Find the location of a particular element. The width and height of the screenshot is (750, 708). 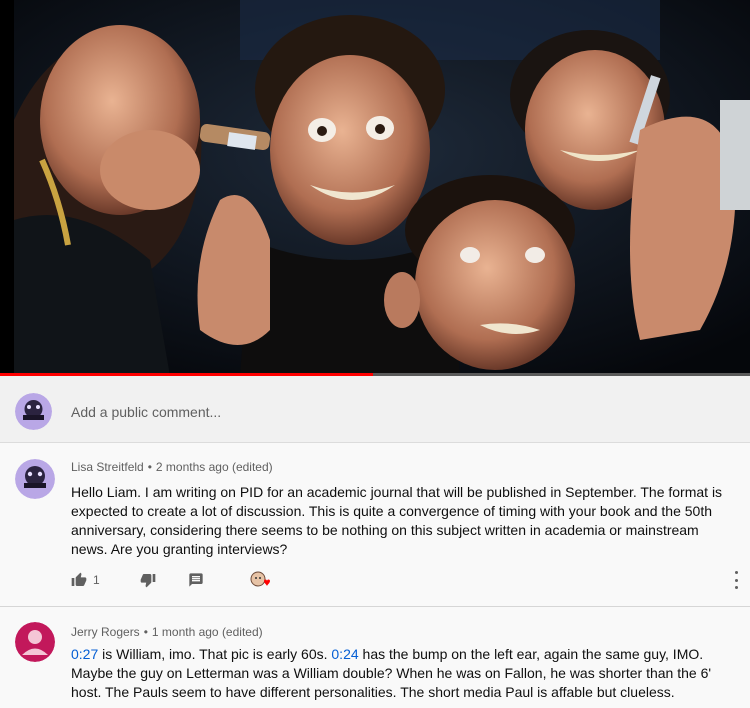

reply-icon is located at coordinates (196, 580).